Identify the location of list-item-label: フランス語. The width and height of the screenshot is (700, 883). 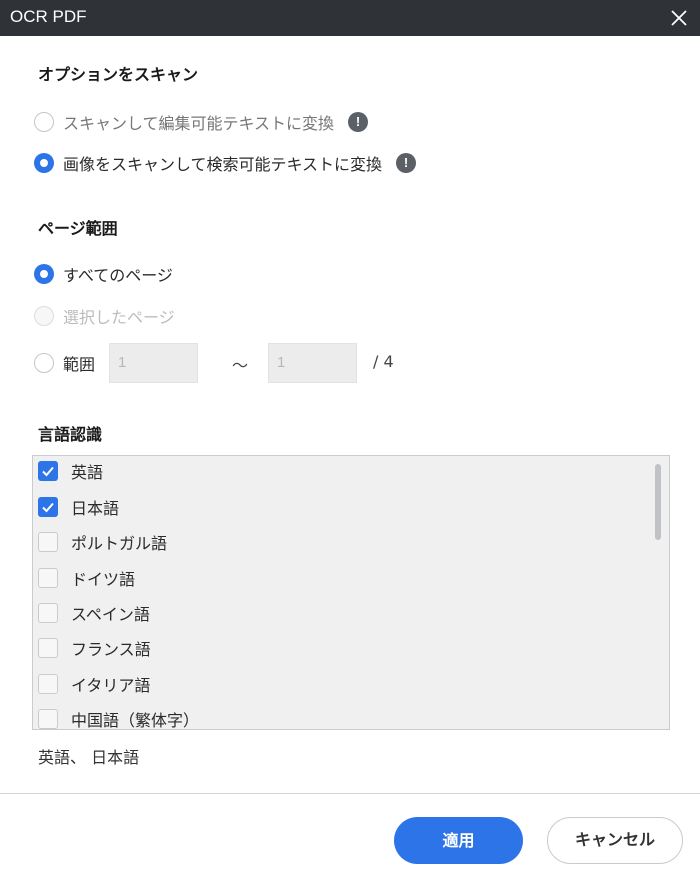
(111, 649).